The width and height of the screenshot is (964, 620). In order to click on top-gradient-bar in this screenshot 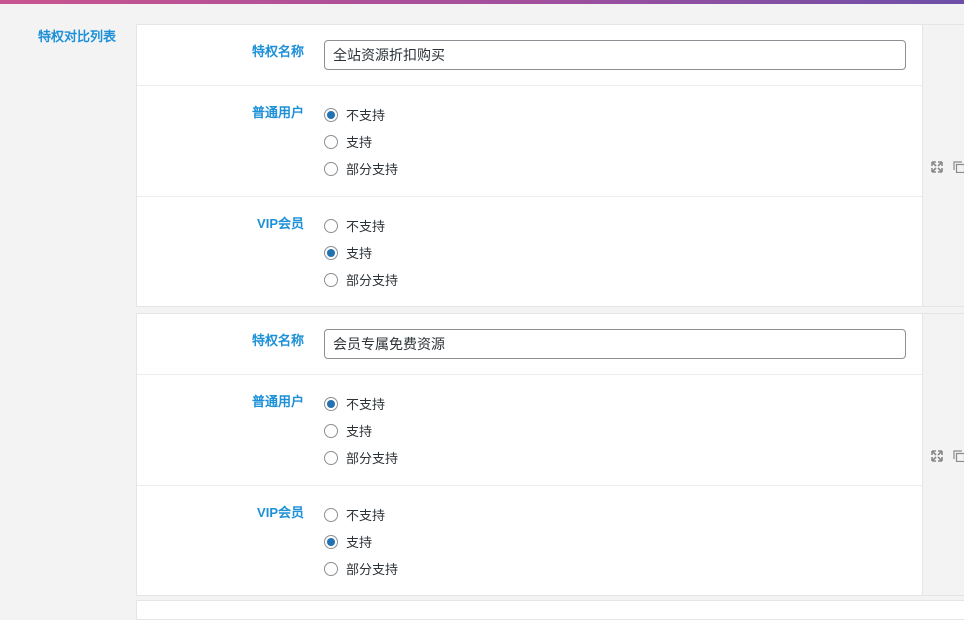, I will do `click(482, 2)`.